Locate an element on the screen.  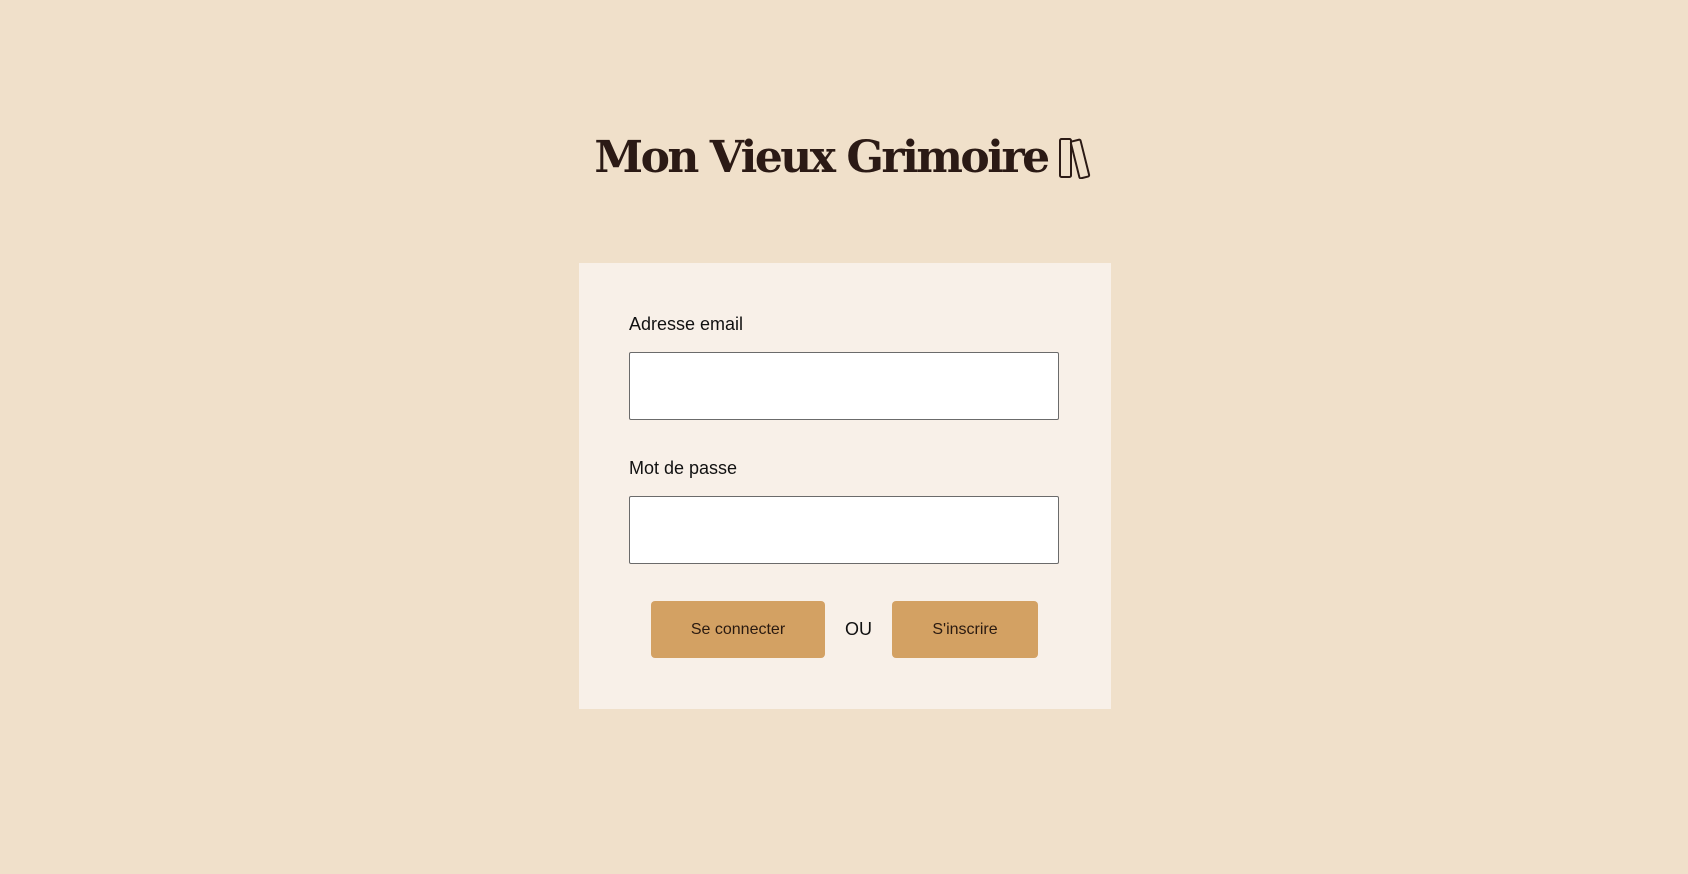
password-label: Mot de passe is located at coordinates (683, 468).